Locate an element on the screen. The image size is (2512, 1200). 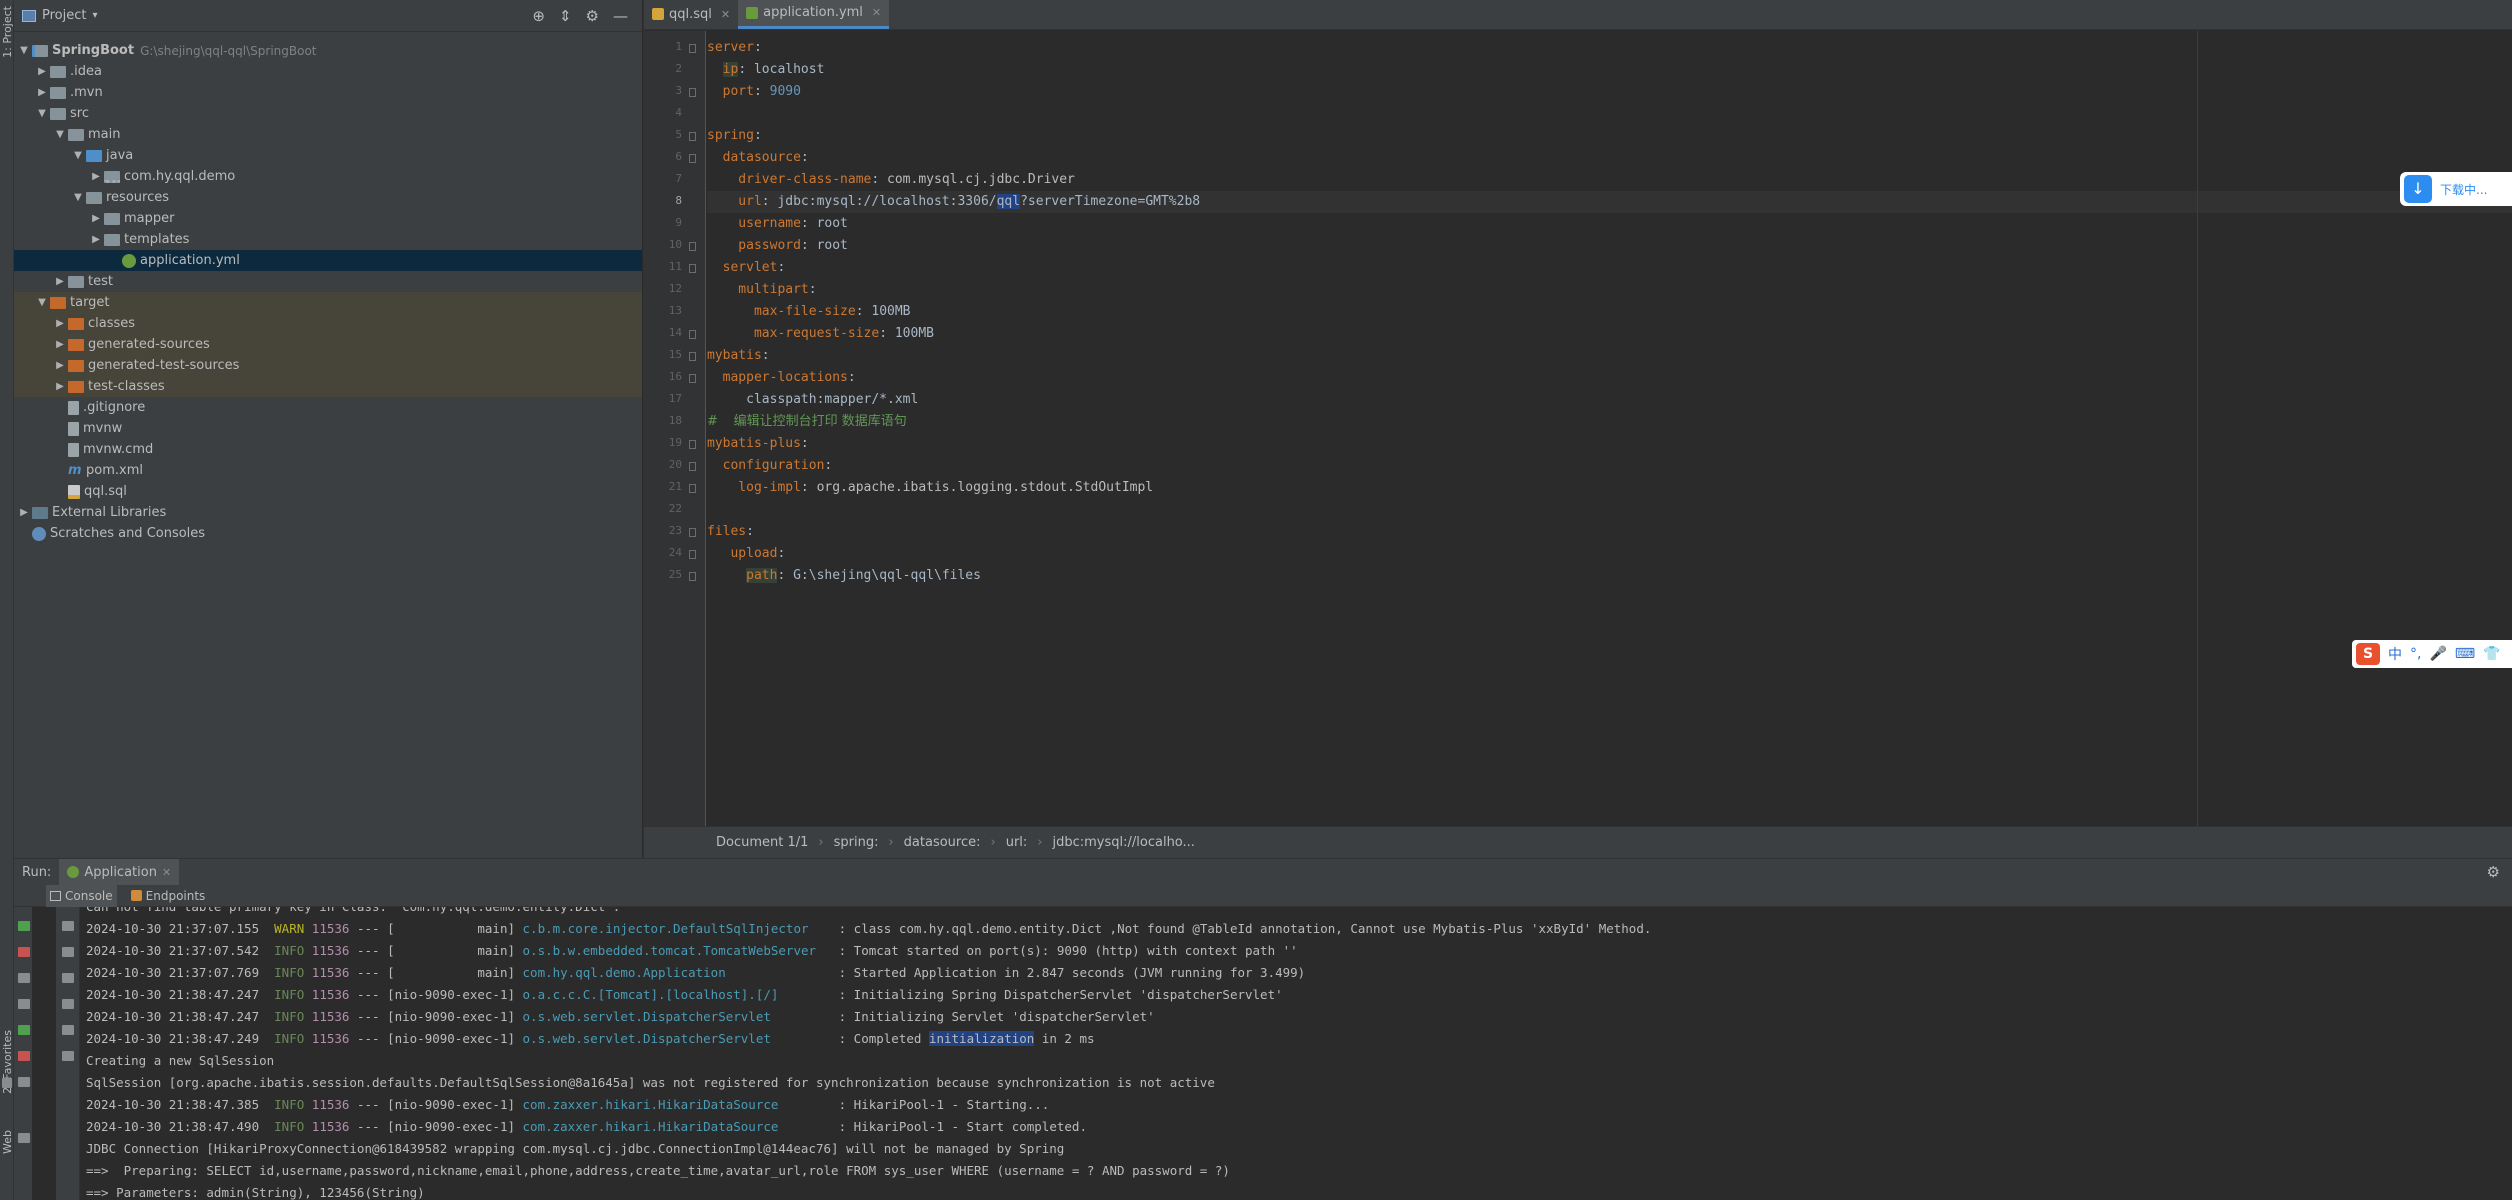
tree-item: ▶ generated-sources is located at coordinates (328, 344).